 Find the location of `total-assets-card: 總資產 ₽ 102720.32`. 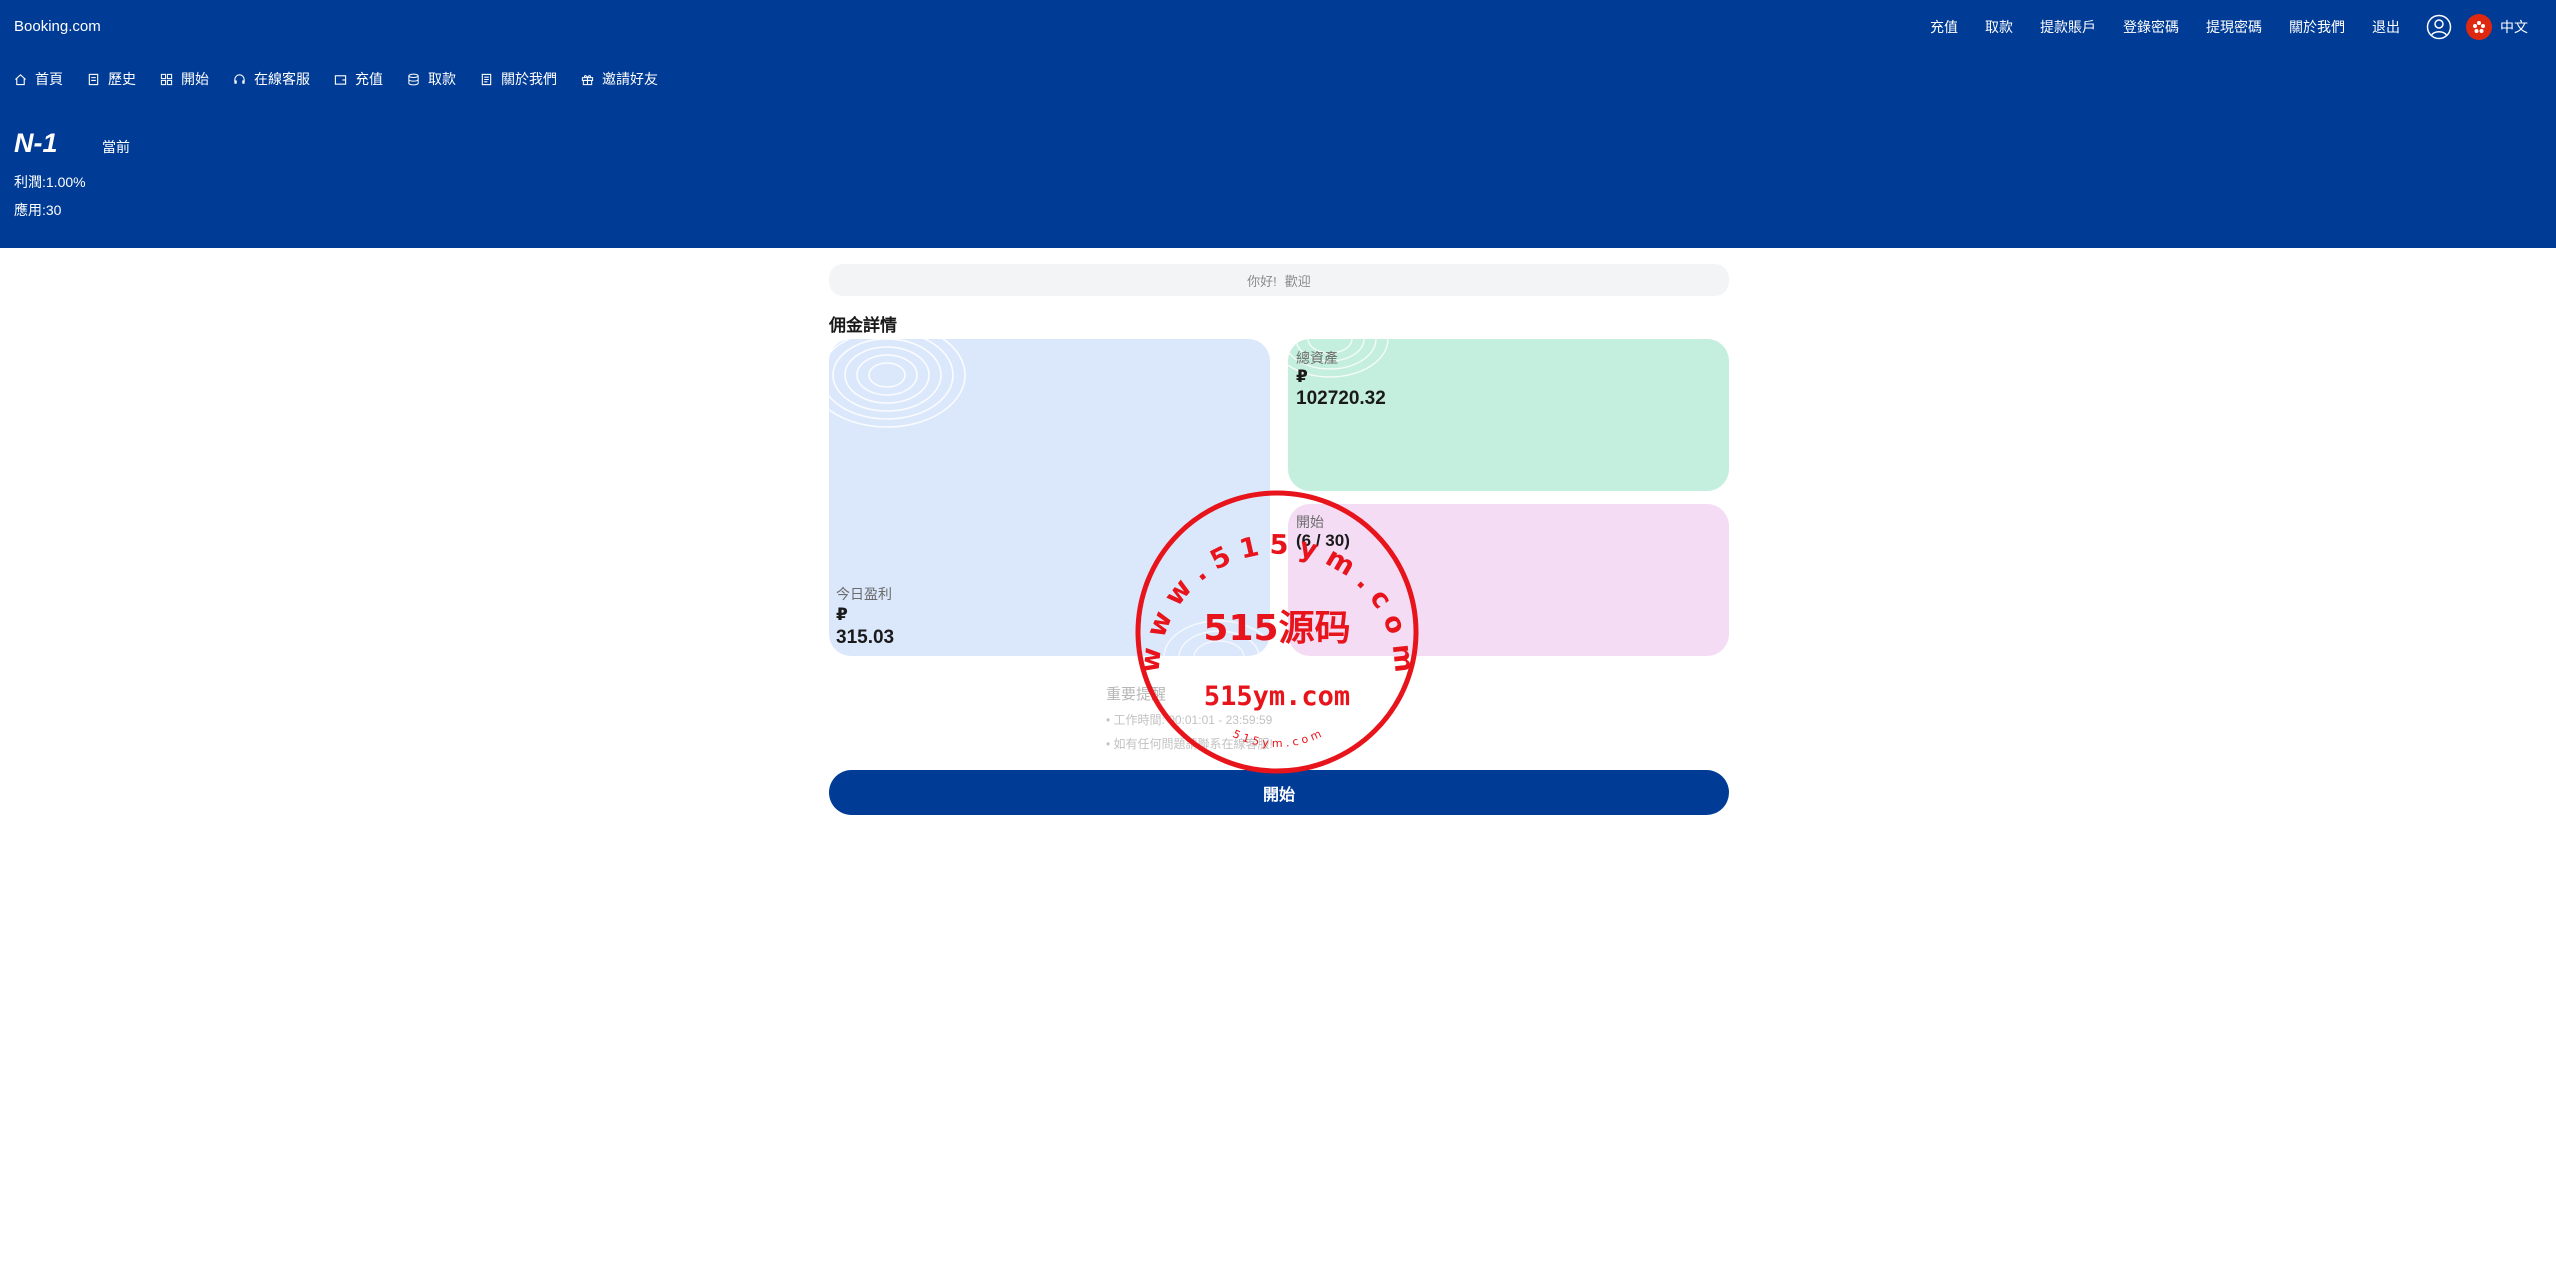

total-assets-card: 總資產 ₽ 102720.32 is located at coordinates (1508, 415).